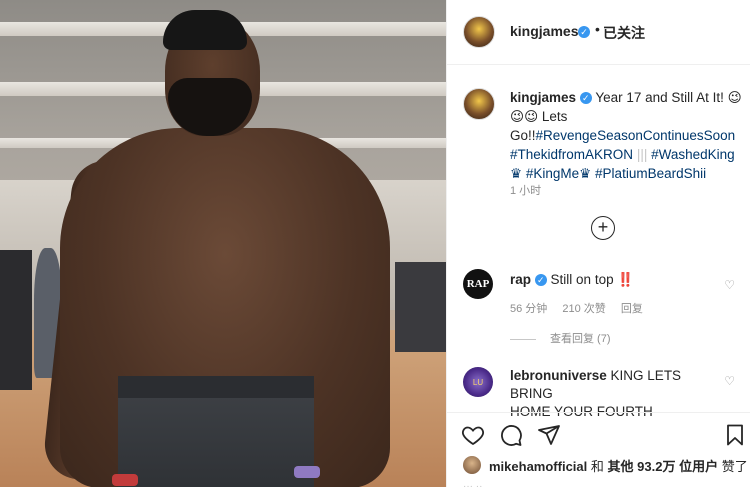 The image size is (750, 487). I want to click on replies-divider, so click(523, 339).